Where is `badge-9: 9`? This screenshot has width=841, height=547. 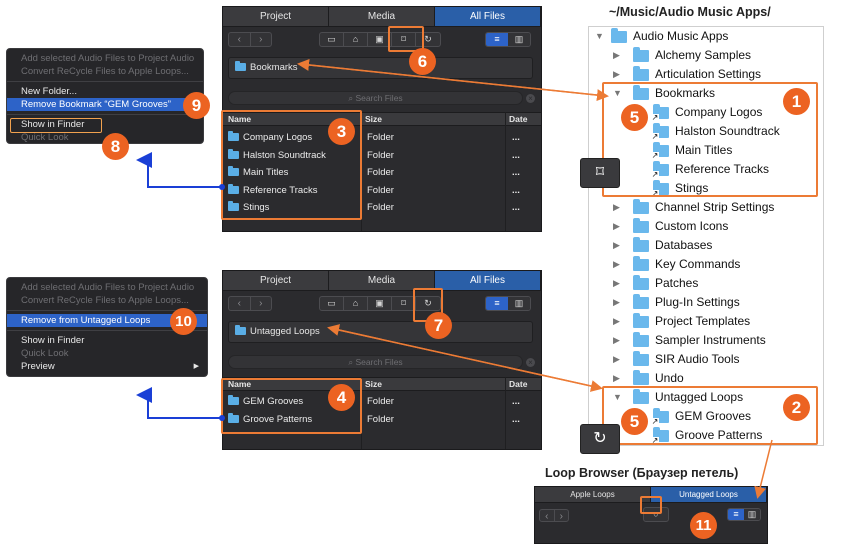 badge-9: 9 is located at coordinates (196, 105).